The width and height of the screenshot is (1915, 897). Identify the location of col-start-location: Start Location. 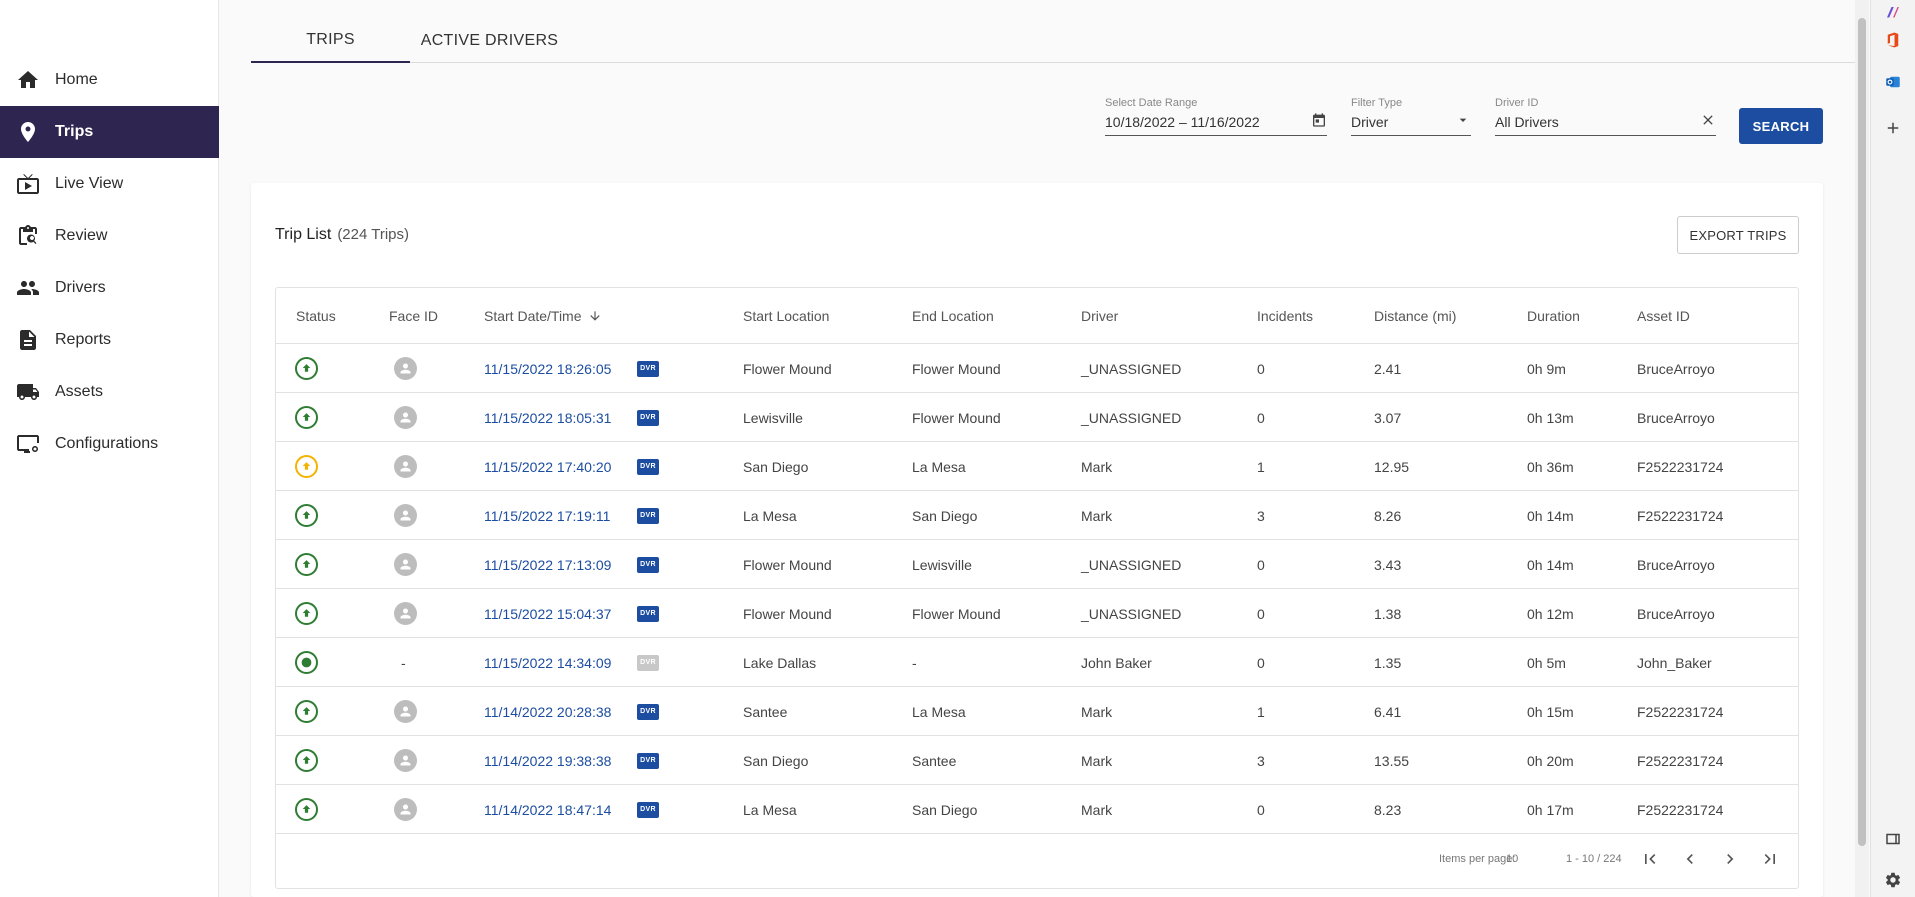
(786, 316).